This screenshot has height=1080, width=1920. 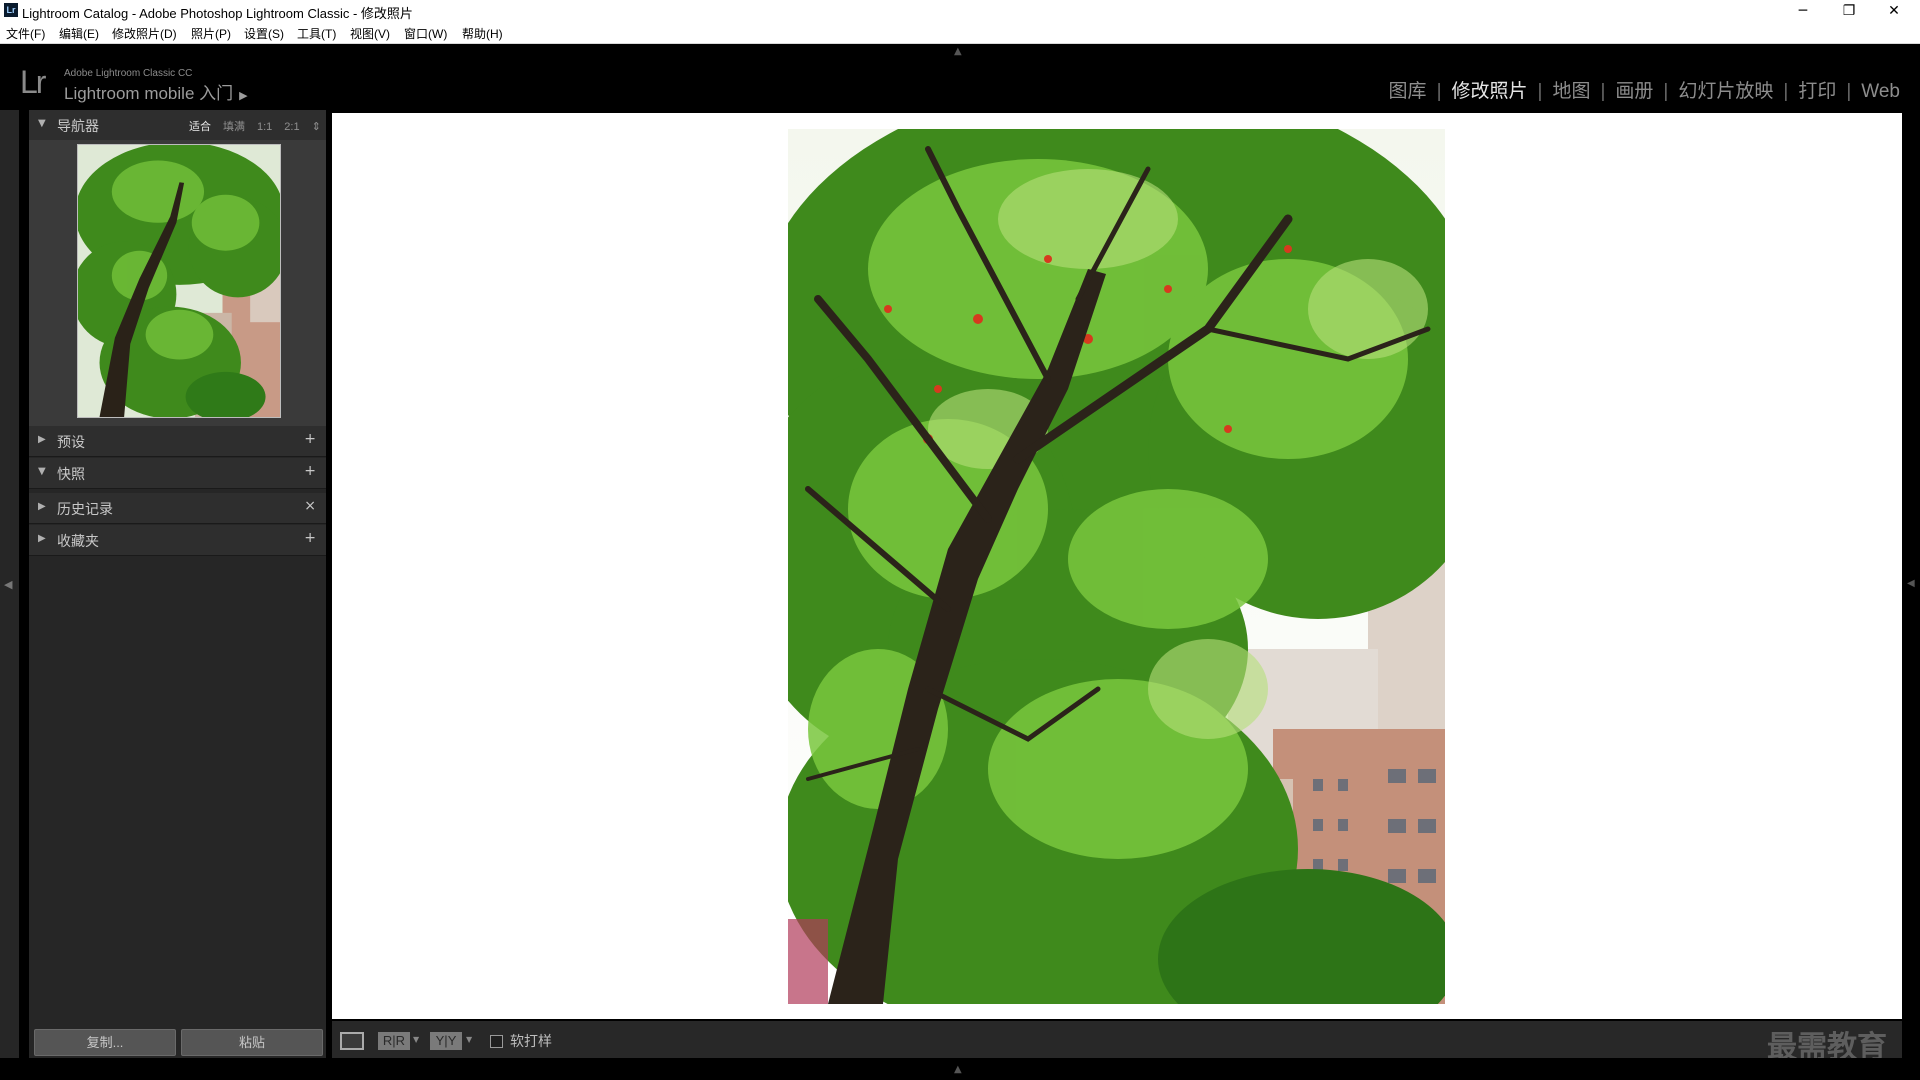 What do you see at coordinates (1117, 1039) in the screenshot?
I see `develop-toolbar: R|R ▼ Y|Y ▼ 软打样` at bounding box center [1117, 1039].